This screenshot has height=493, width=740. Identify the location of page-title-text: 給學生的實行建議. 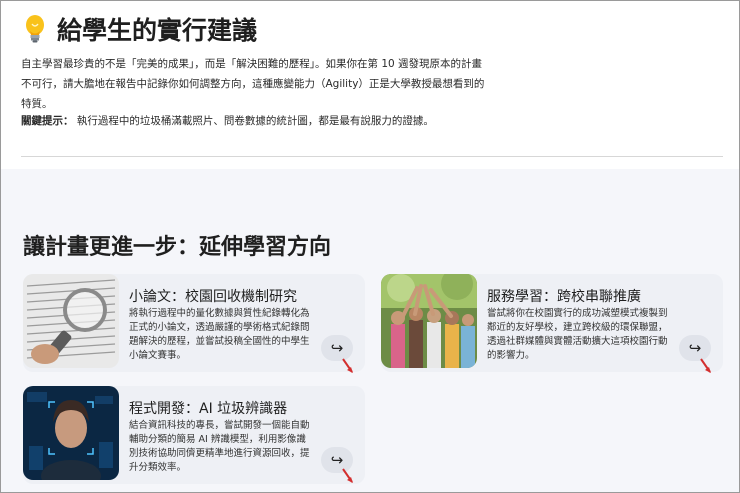
(157, 30).